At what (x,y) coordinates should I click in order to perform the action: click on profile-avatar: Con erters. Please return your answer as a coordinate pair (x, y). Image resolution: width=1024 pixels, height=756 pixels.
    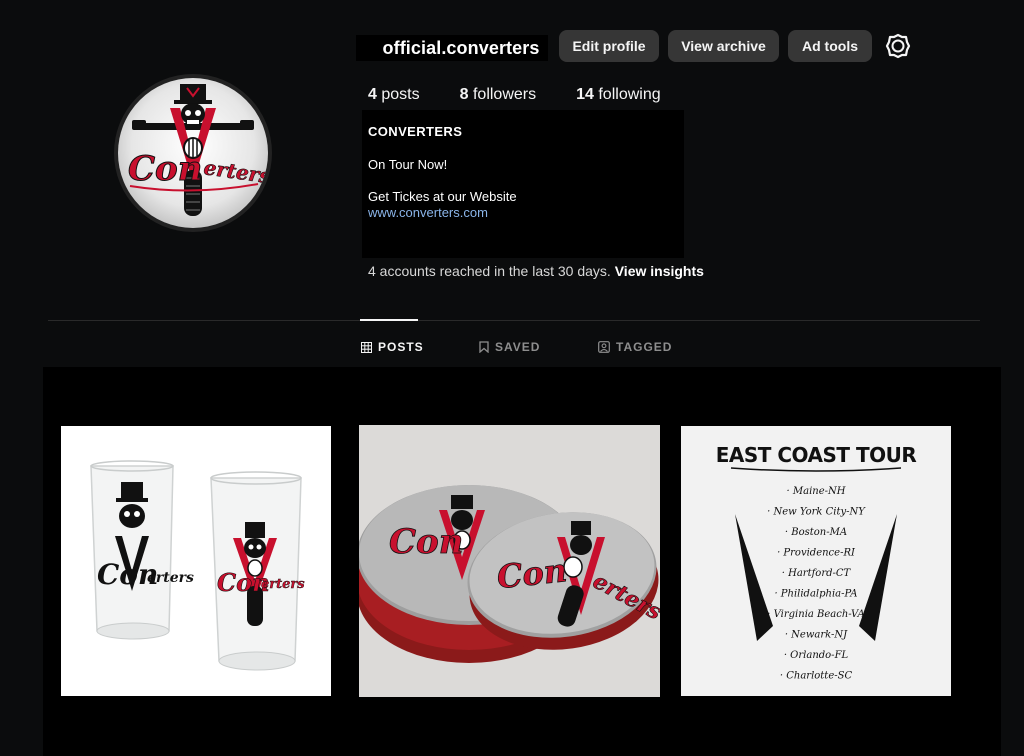
    Looking at the image, I should click on (193, 153).